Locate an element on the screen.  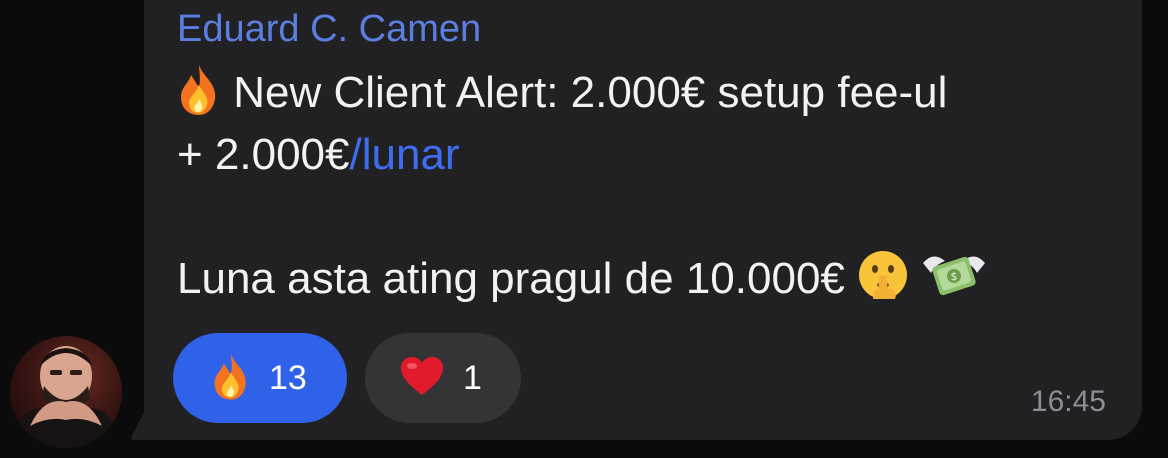
reaction-heart: 1 is located at coordinates (443, 378).